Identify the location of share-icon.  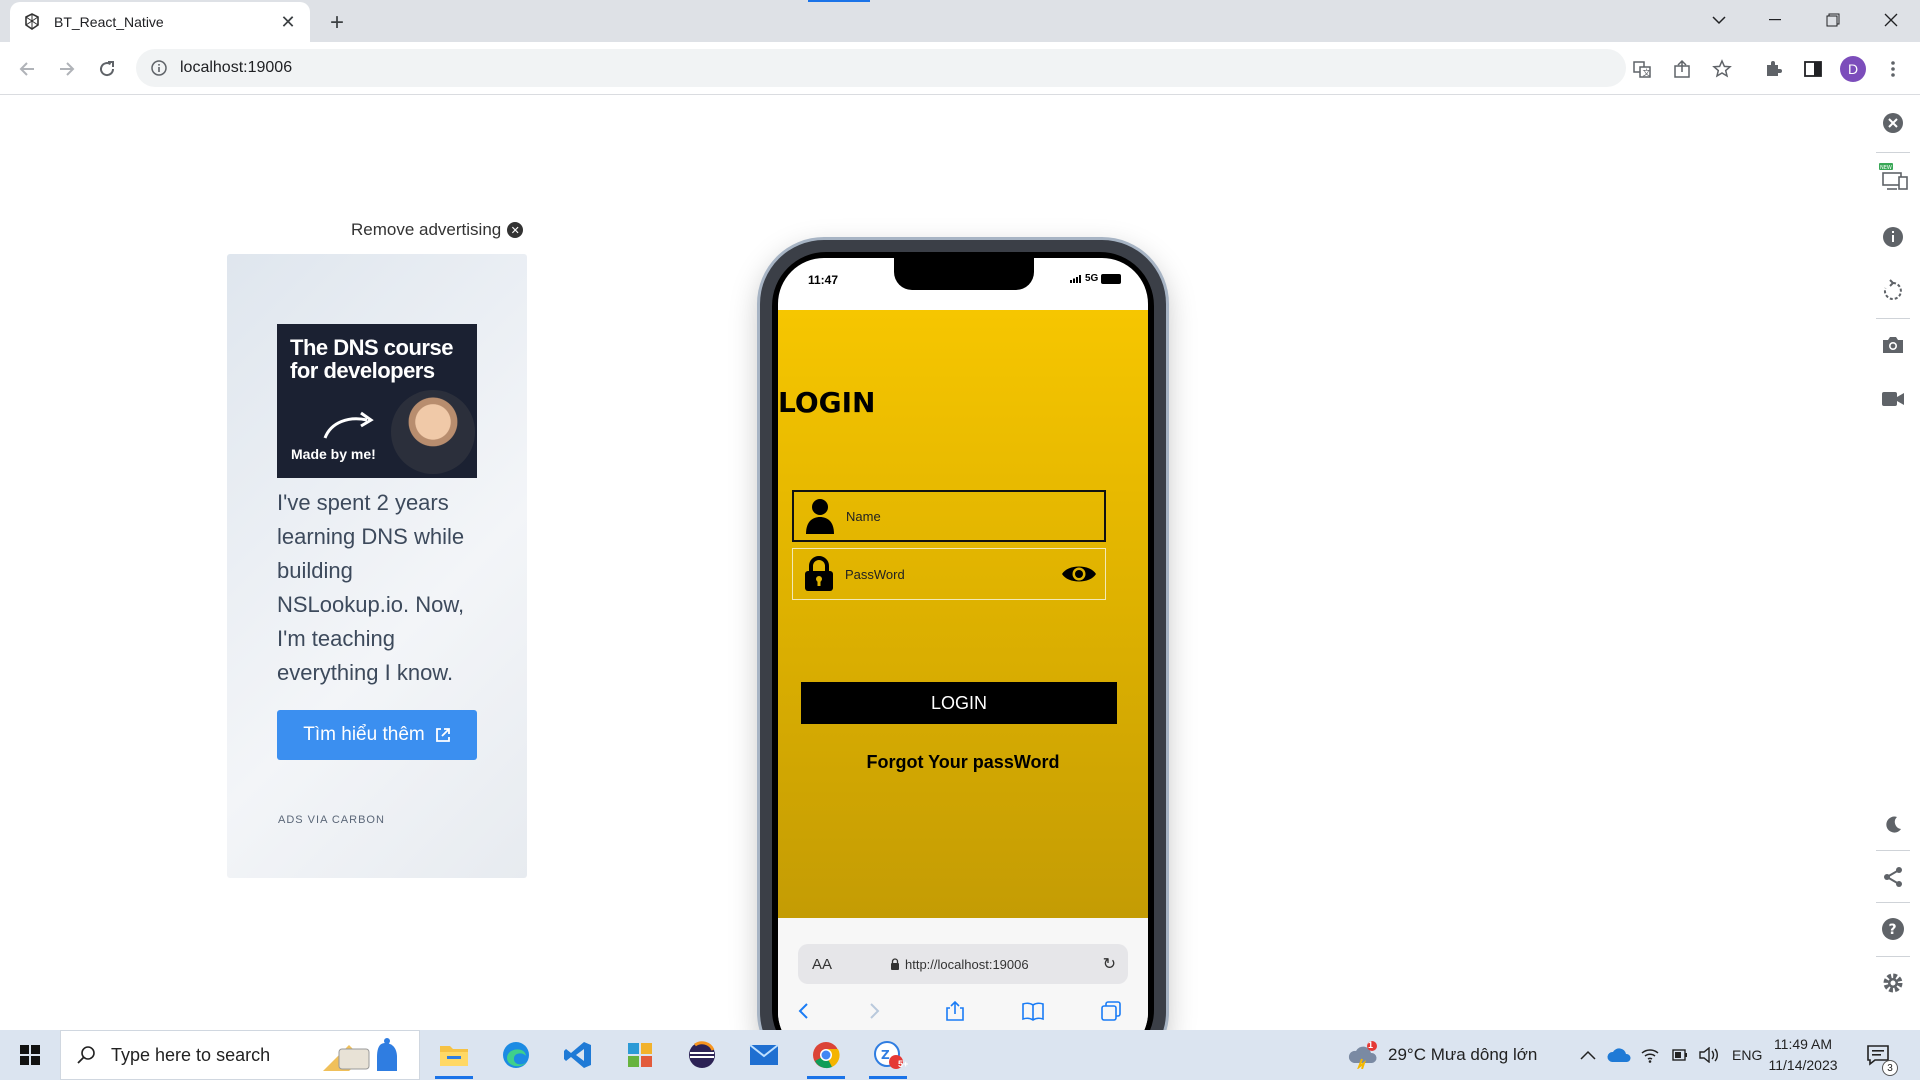
(1682, 69).